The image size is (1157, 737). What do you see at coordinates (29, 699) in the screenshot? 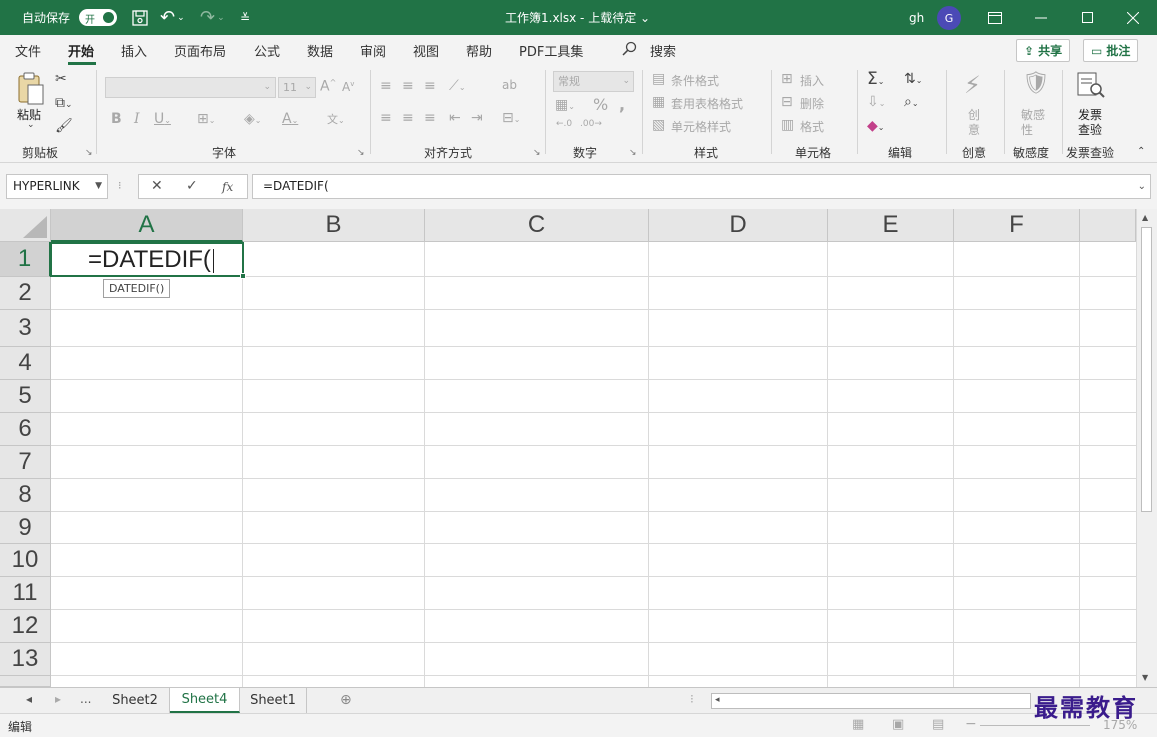
I see `prev-sheet-icon: ◂` at bounding box center [29, 699].